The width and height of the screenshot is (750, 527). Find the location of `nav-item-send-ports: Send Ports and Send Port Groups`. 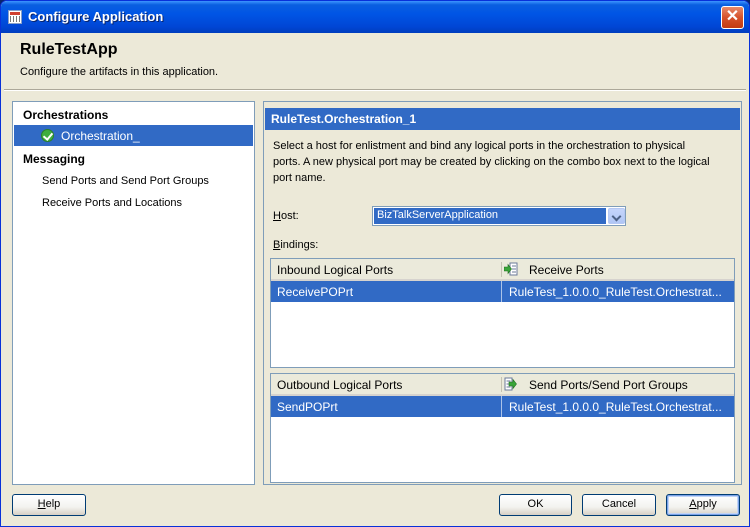

nav-item-send-ports: Send Ports and Send Port Groups is located at coordinates (125, 181).